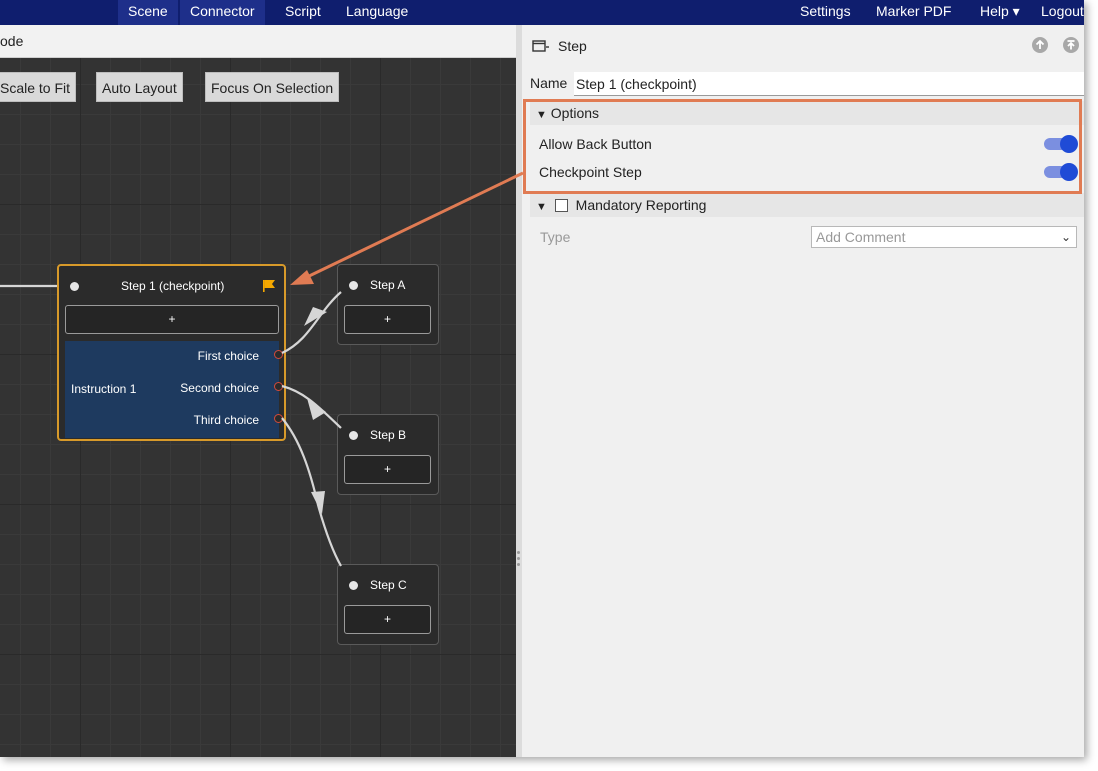 The width and height of the screenshot is (1098, 771). I want to click on nav-tab-scene: Scene, so click(148, 12).